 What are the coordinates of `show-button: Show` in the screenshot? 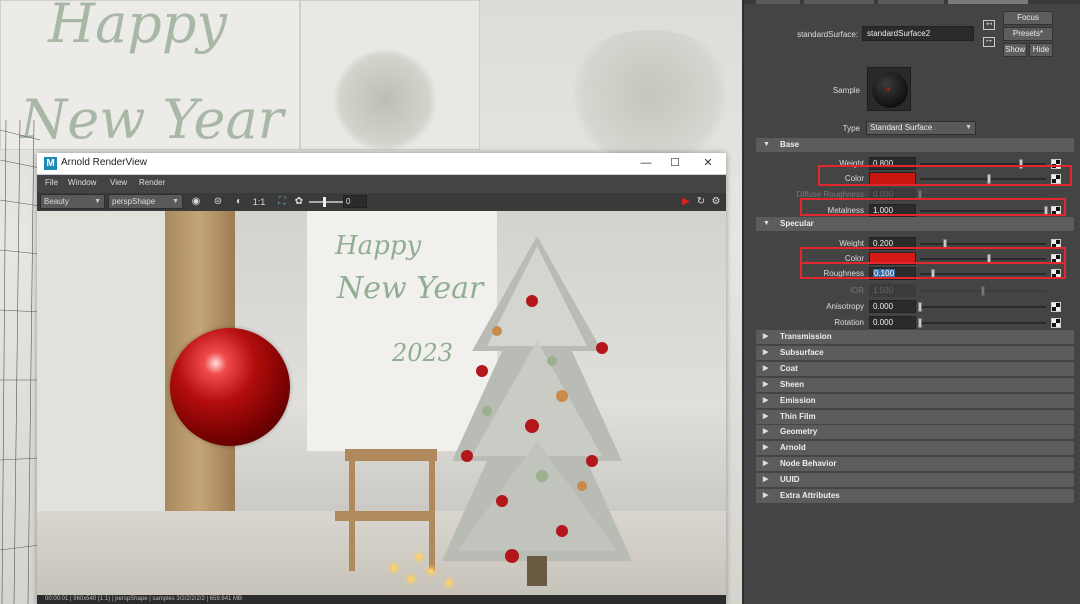 It's located at (1015, 50).